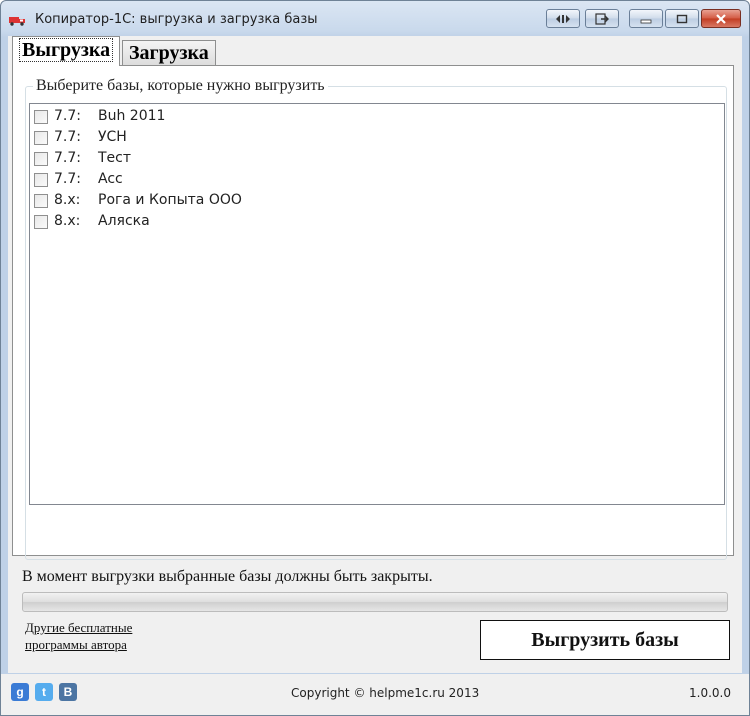 Image resolution: width=750 pixels, height=716 pixels. Describe the element at coordinates (124, 221) in the screenshot. I see `database-name: Аляска` at that location.